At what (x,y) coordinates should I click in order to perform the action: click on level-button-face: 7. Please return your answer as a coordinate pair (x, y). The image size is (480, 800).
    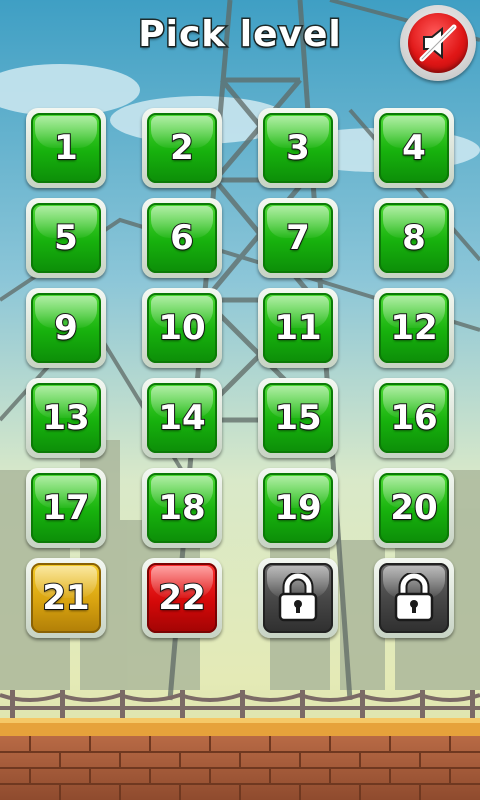
    Looking at the image, I should click on (298, 238).